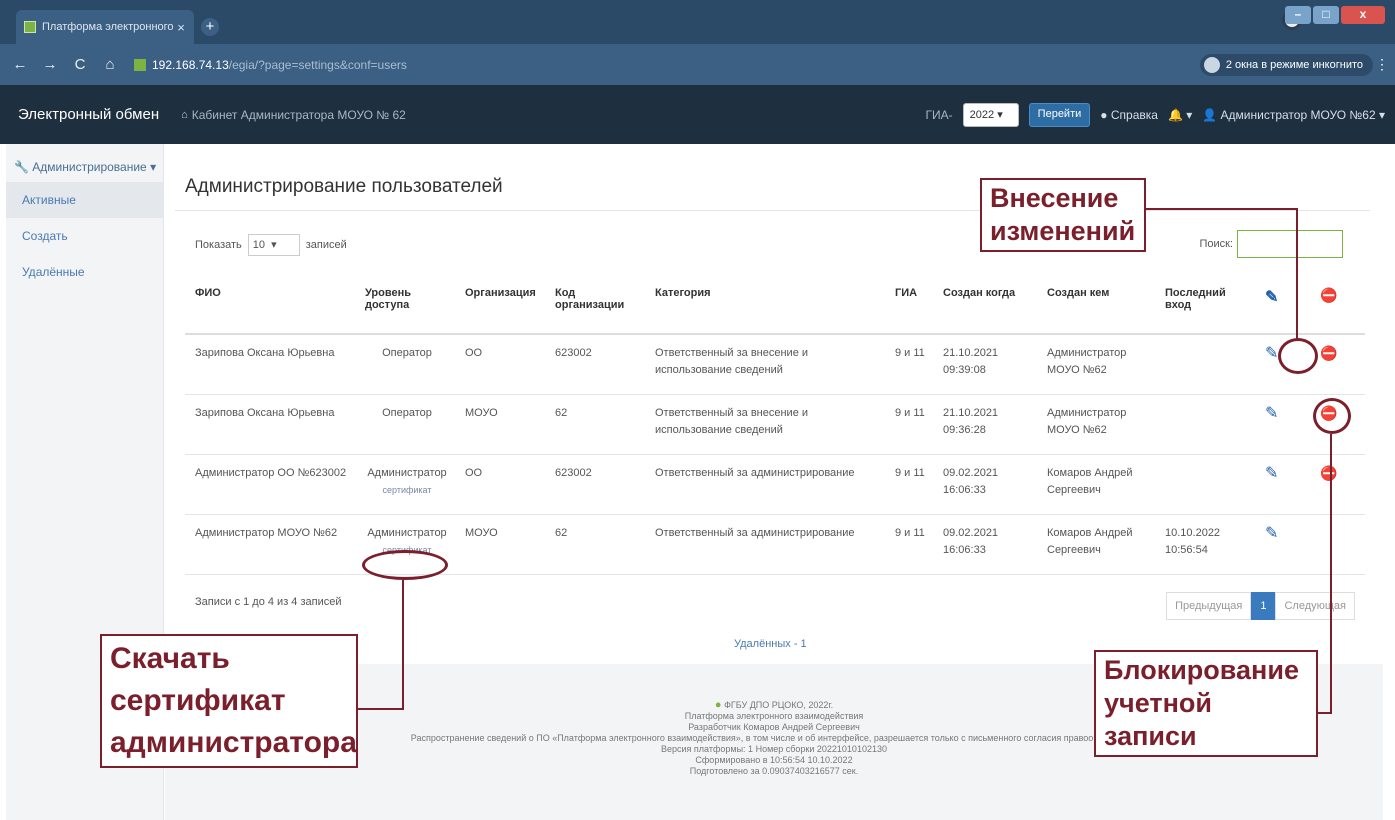 This screenshot has height=820, width=1395. Describe the element at coordinates (84, 159) in the screenshot. I see `sidebar-section: 🔧 Администрирование ▾` at that location.